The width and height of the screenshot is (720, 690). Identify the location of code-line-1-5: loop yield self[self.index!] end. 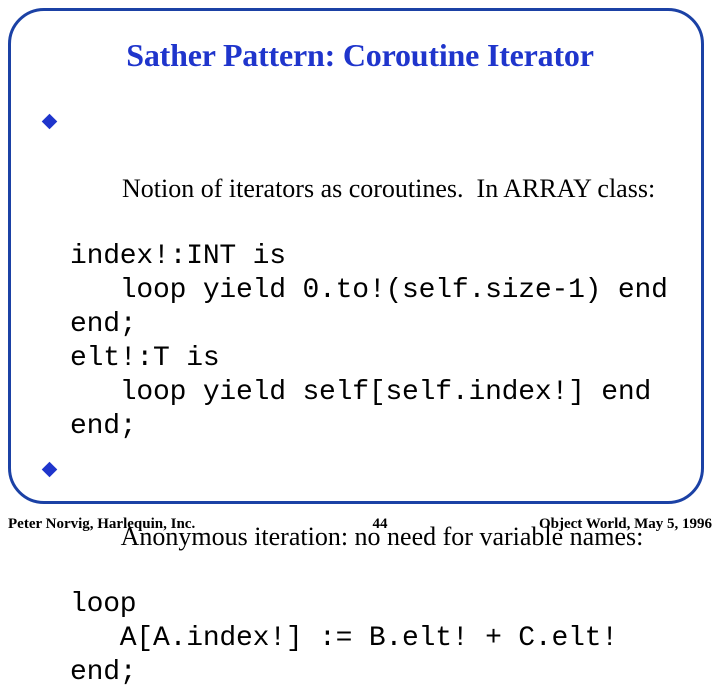
(361, 392).